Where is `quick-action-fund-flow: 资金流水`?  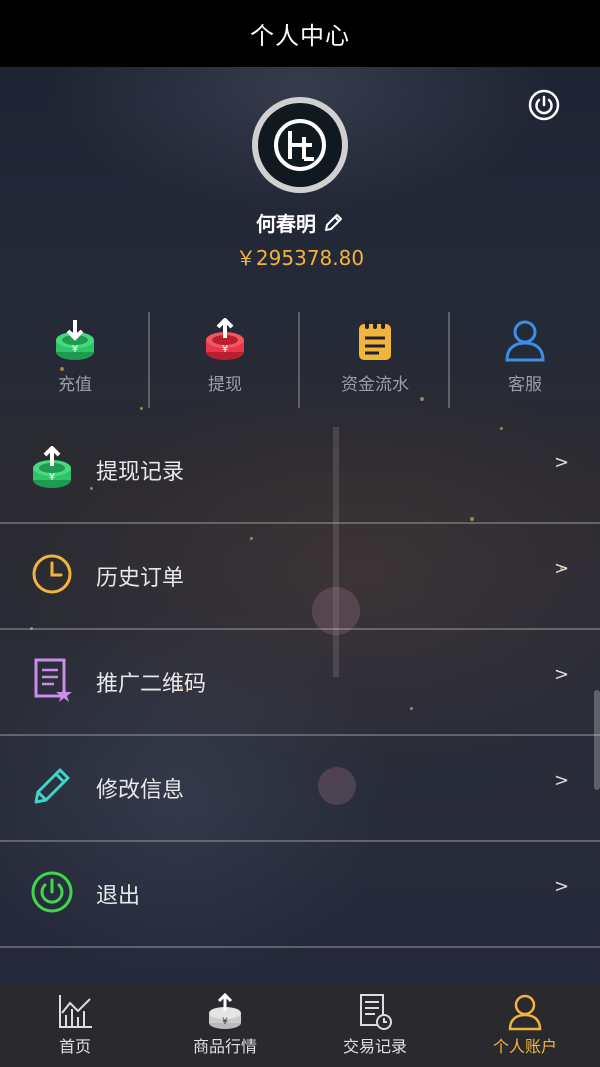 quick-action-fund-flow: 资金流水 is located at coordinates (375, 360).